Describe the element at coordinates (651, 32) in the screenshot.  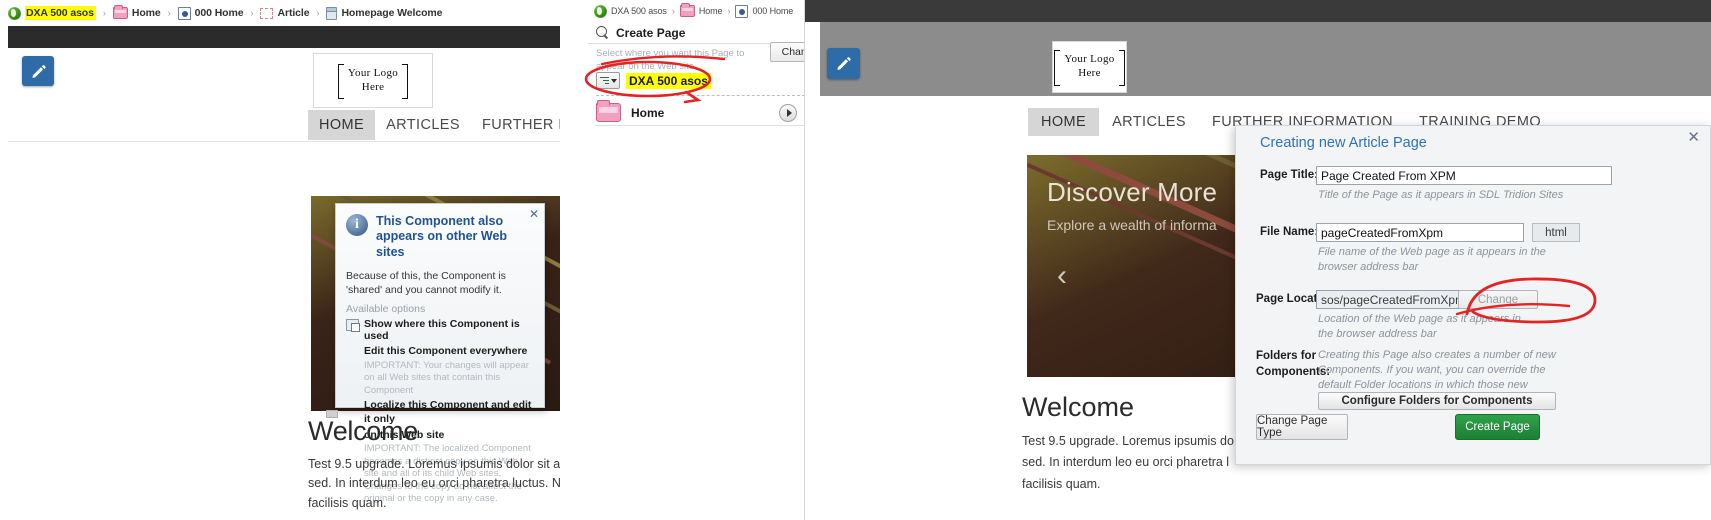
I see `create-page-title: Create Page` at that location.